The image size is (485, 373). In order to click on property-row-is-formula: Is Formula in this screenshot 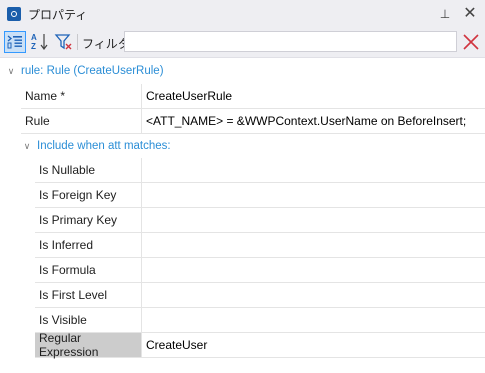, I will do `click(260, 270)`.